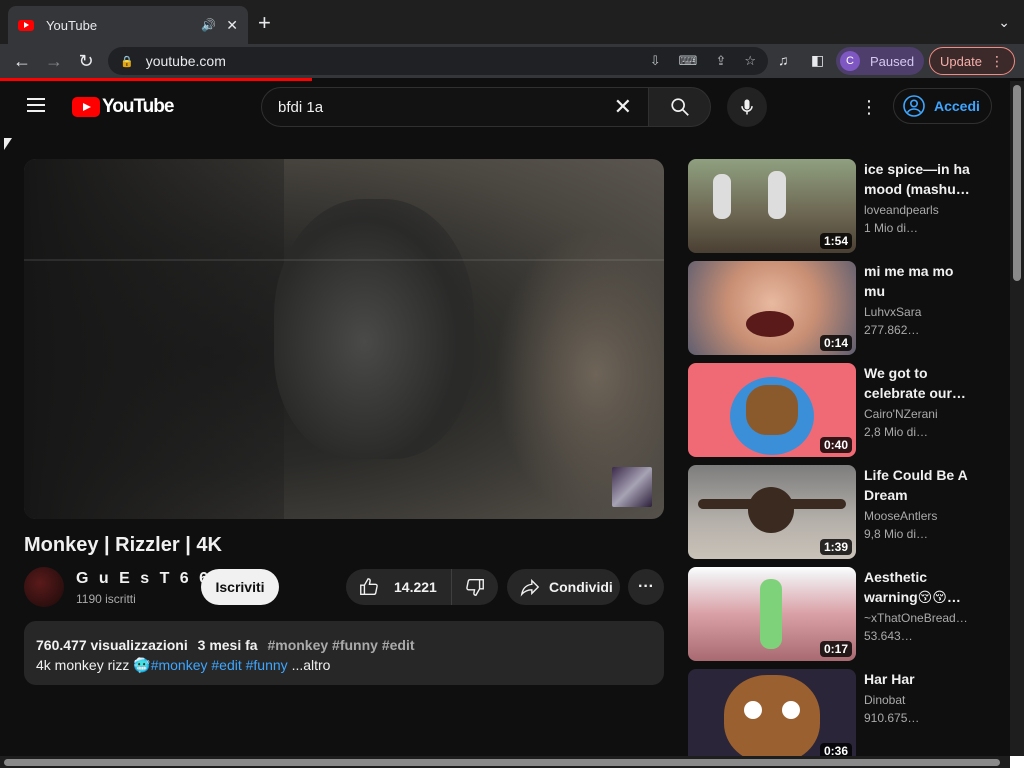  What do you see at coordinates (72, 25) in the screenshot?
I see `tab-title: YouTube` at bounding box center [72, 25].